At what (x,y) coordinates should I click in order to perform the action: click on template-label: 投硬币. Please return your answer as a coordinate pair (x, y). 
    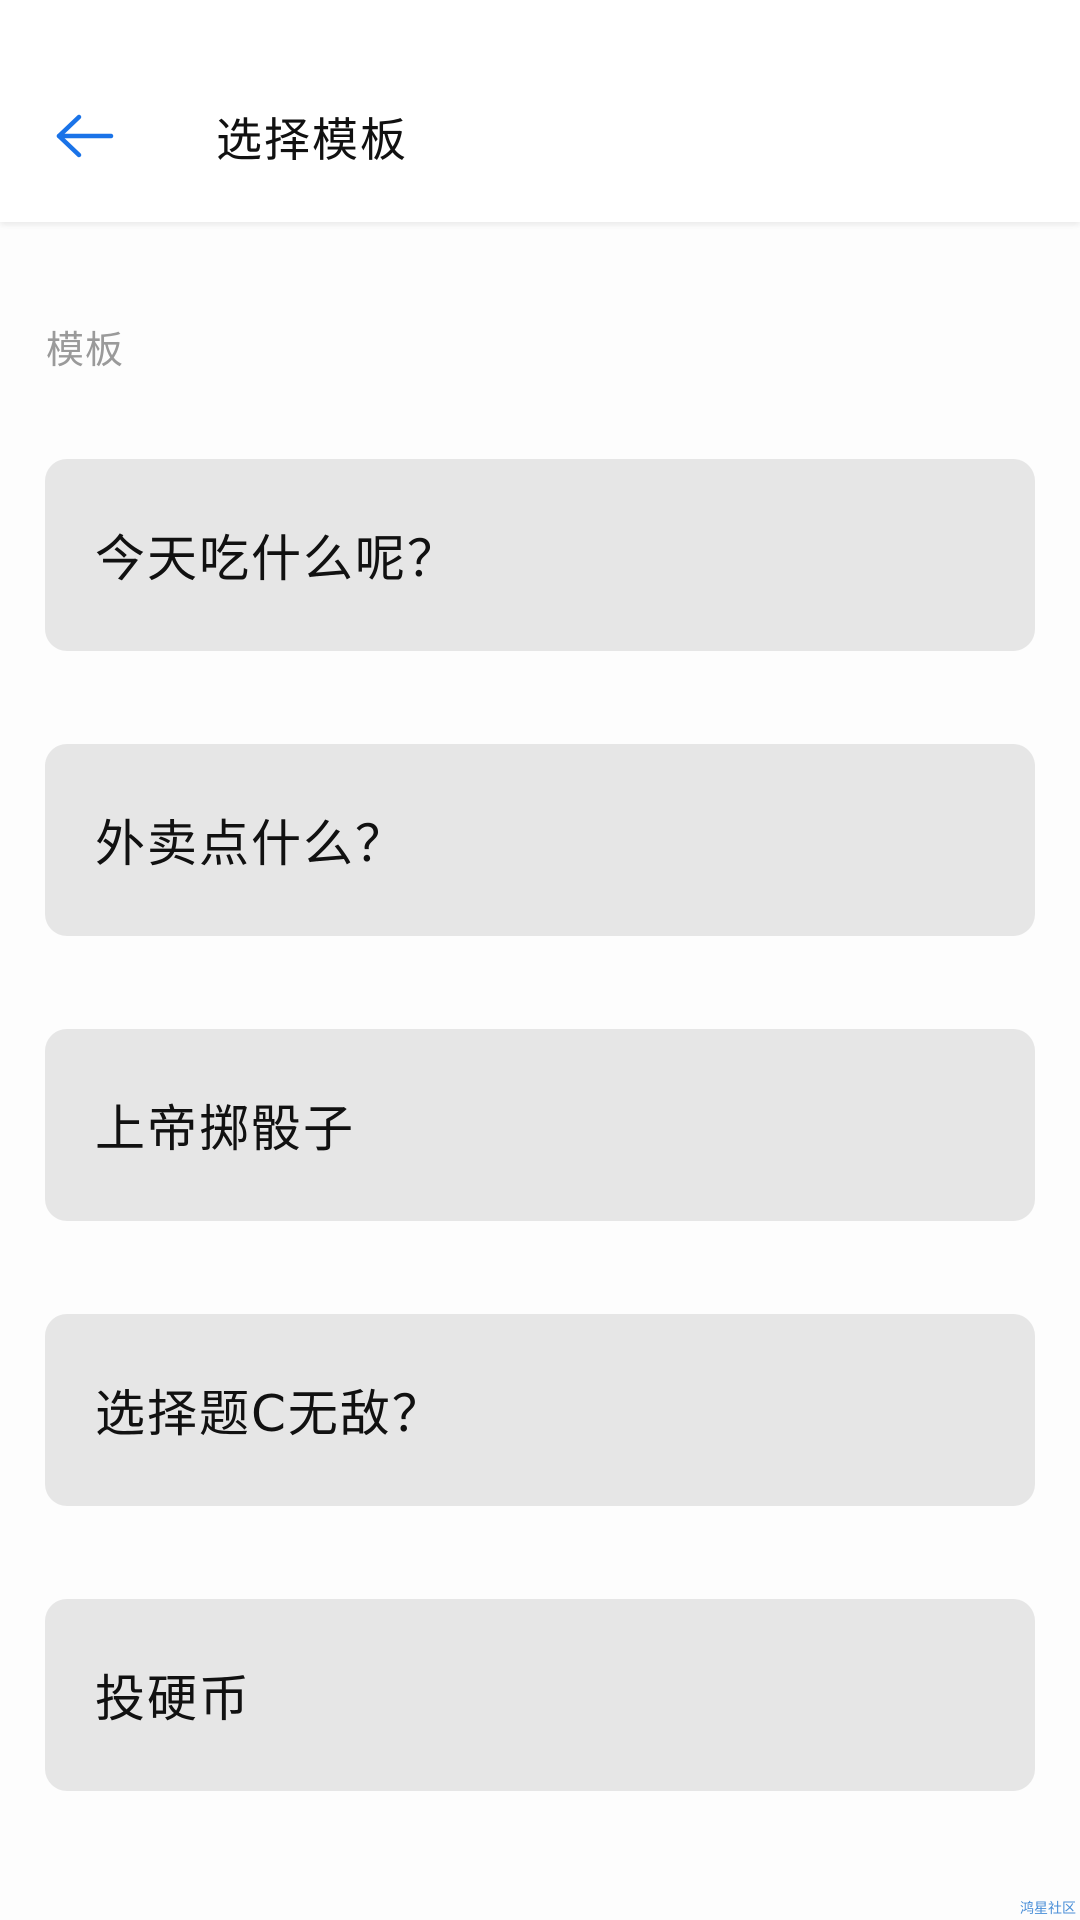
    Looking at the image, I should click on (173, 1699).